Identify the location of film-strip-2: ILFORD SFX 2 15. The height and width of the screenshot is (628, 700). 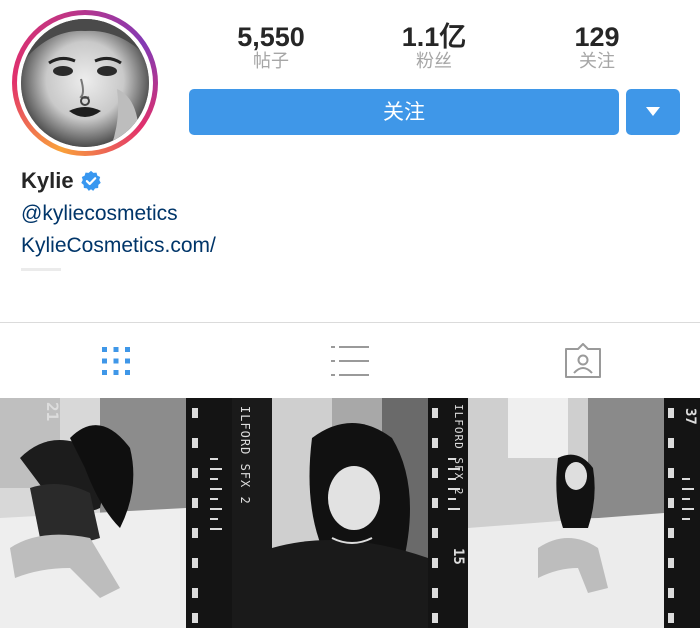
(448, 513).